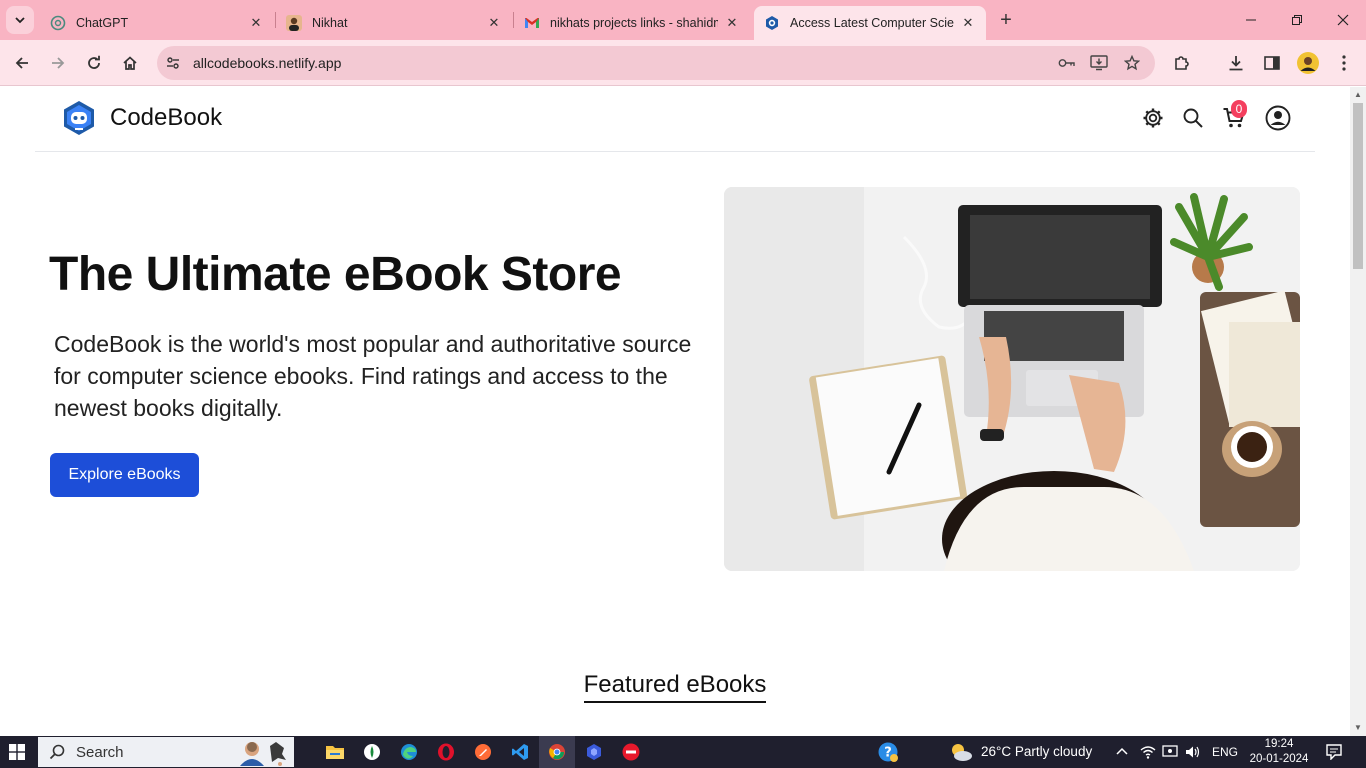 The width and height of the screenshot is (1366, 768). I want to click on opera-app, so click(446, 752).